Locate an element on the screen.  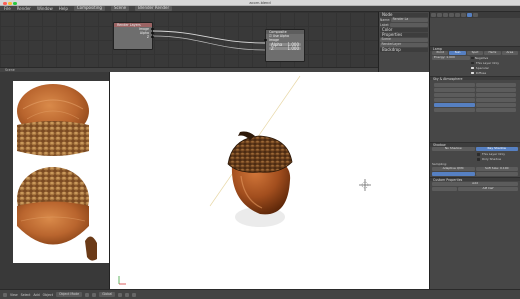
texture-tab-icon is located at coordinates (475, 15).